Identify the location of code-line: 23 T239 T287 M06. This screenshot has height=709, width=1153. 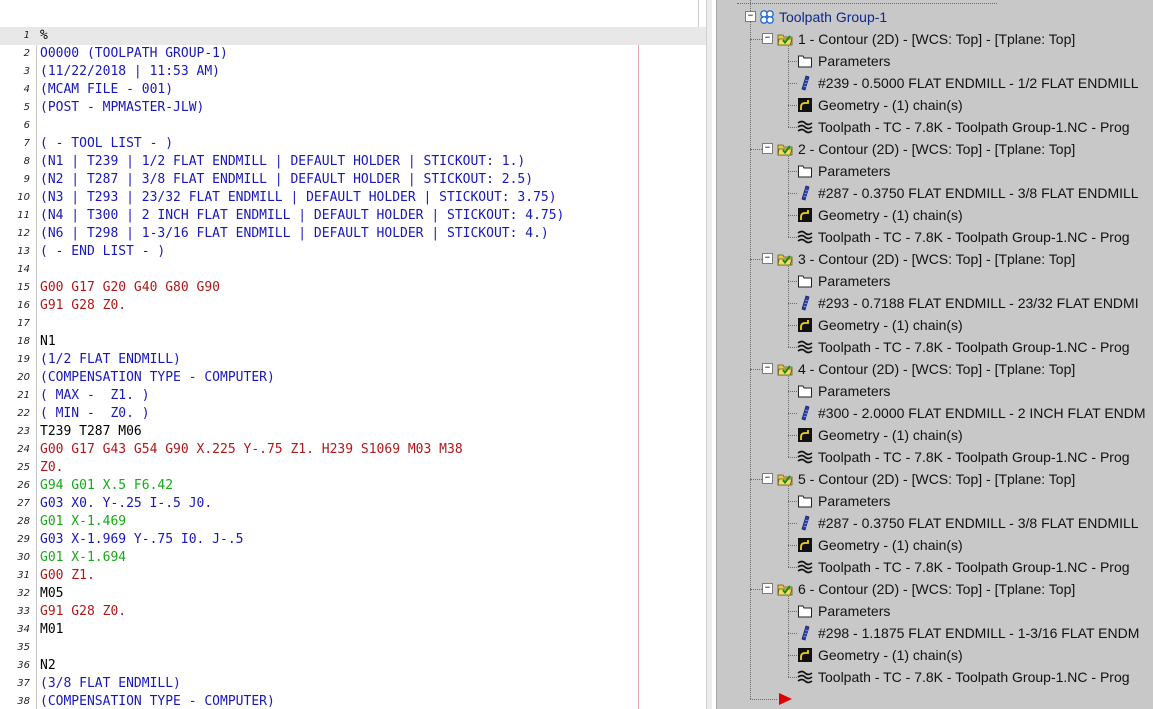
(353, 432).